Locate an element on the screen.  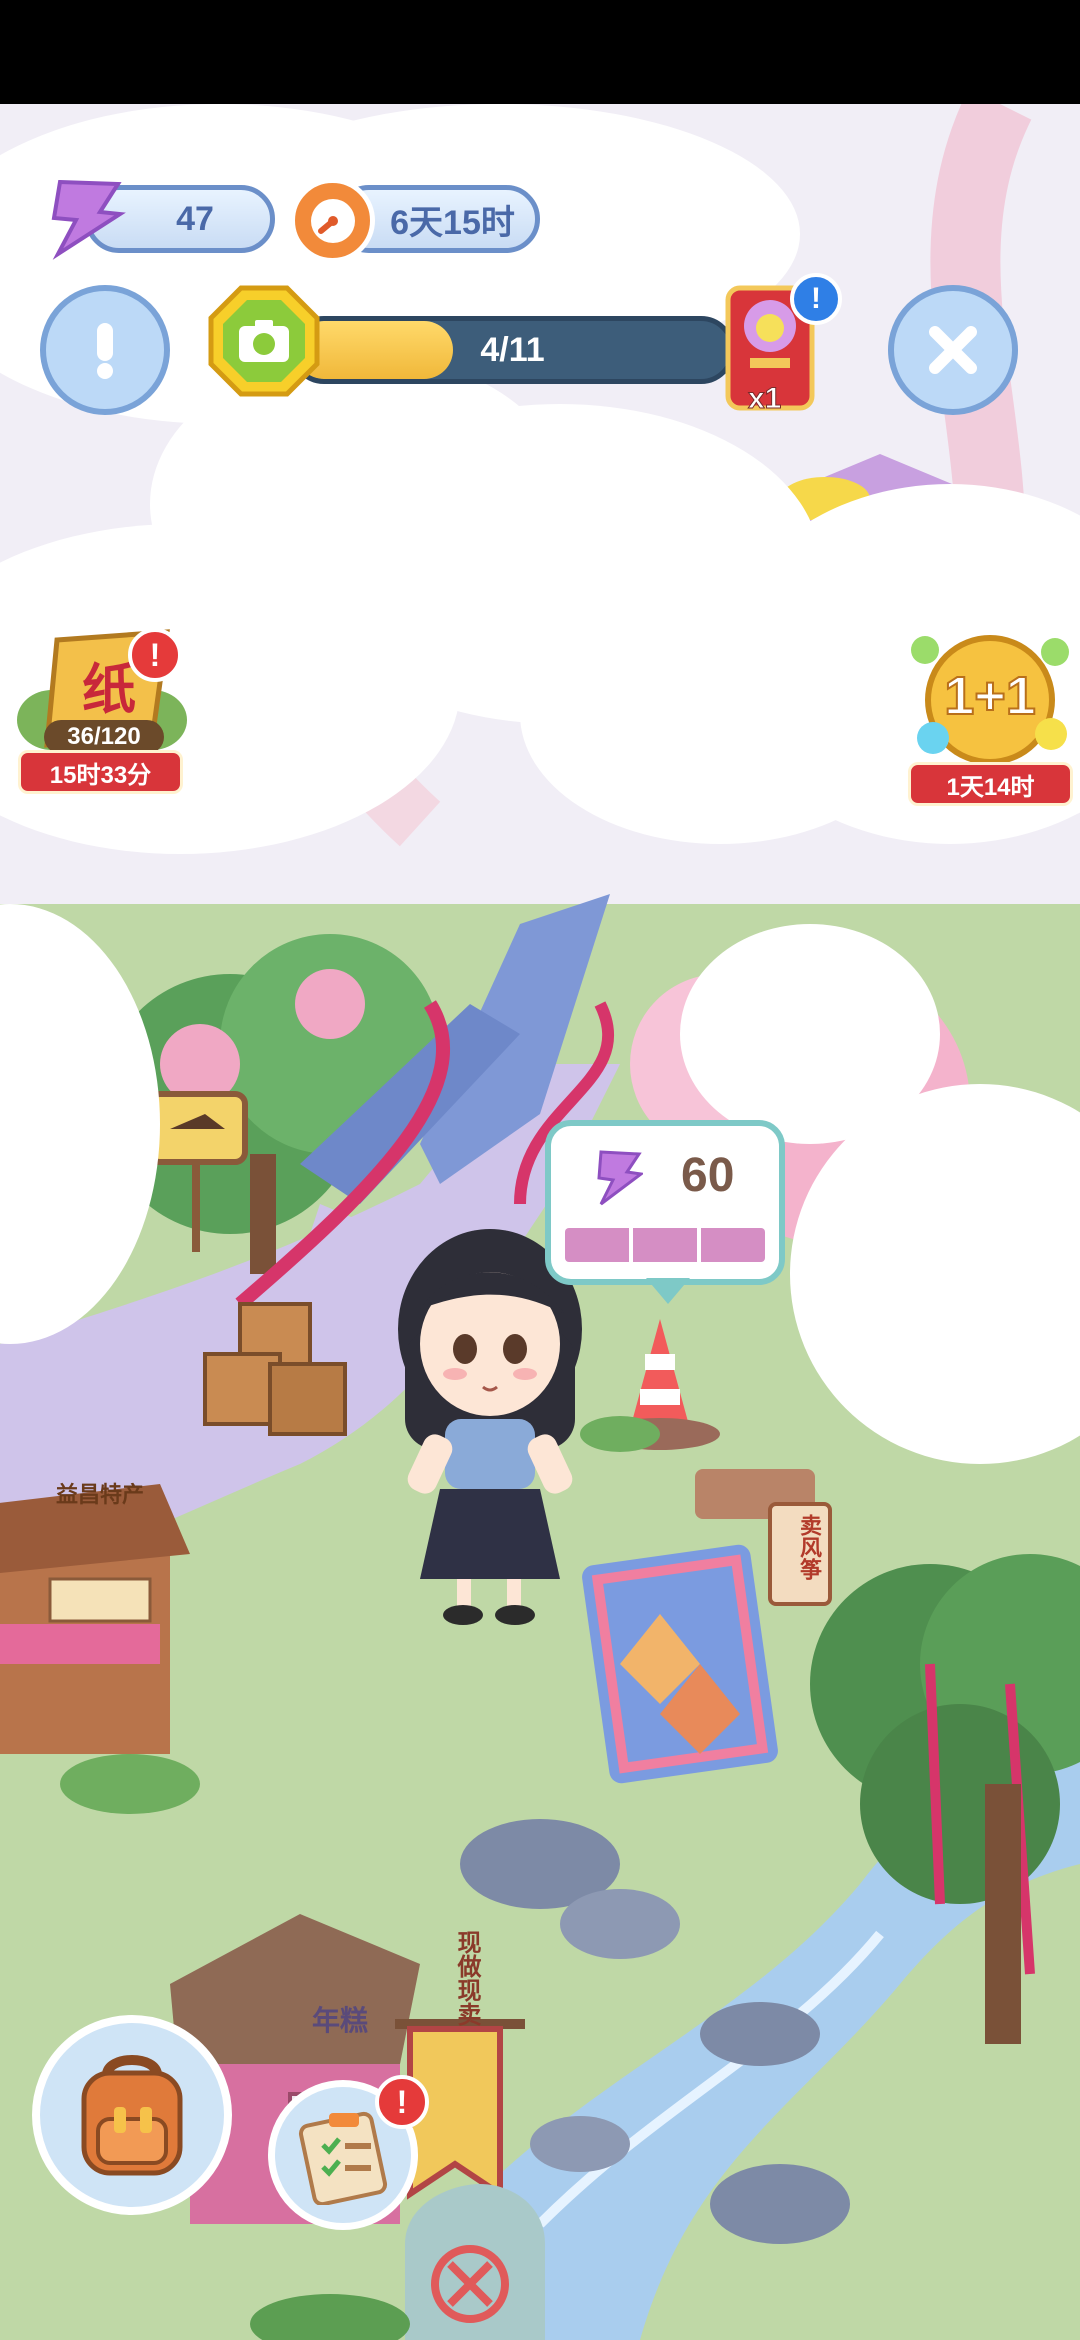
gift-bag-badge: ! is located at coordinates (816, 299).